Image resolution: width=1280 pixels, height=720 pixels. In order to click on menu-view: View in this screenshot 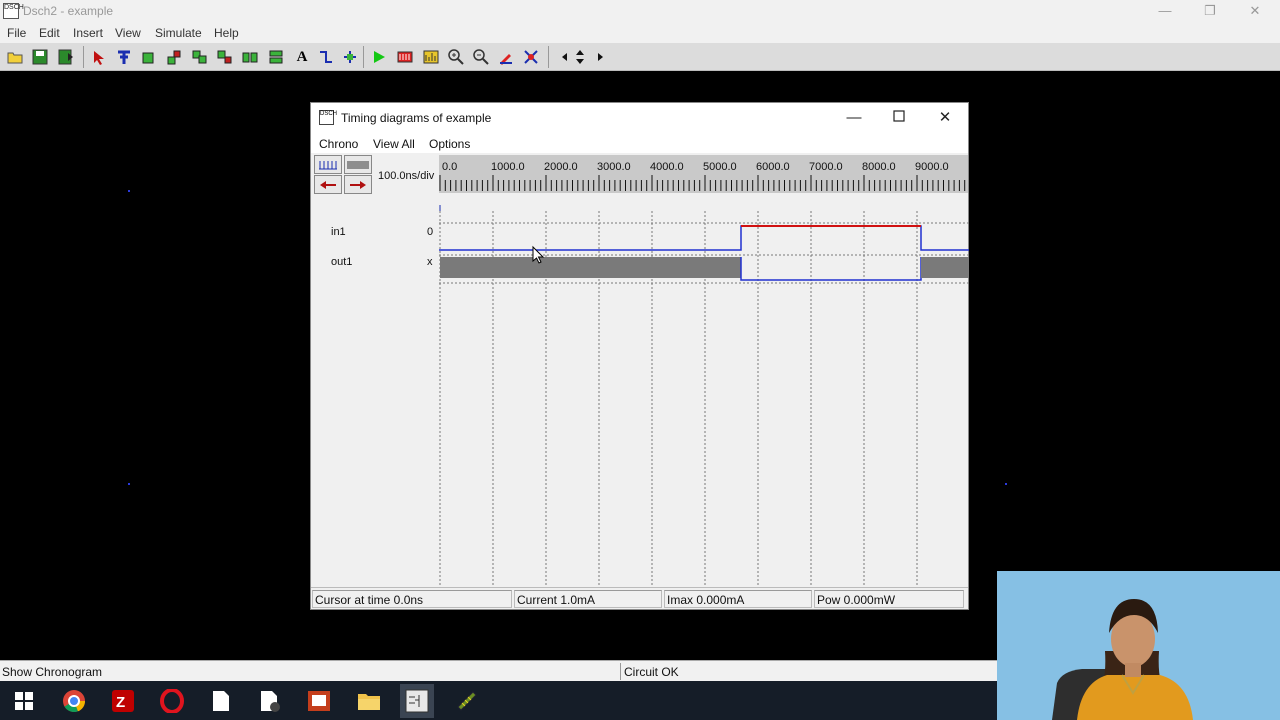, I will do `click(128, 33)`.